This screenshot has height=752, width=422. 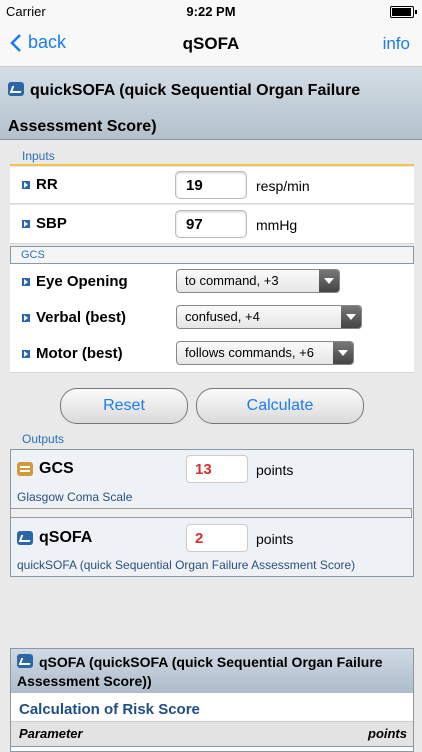 I want to click on gcs-subsection-label: GCS, so click(x=33, y=255).